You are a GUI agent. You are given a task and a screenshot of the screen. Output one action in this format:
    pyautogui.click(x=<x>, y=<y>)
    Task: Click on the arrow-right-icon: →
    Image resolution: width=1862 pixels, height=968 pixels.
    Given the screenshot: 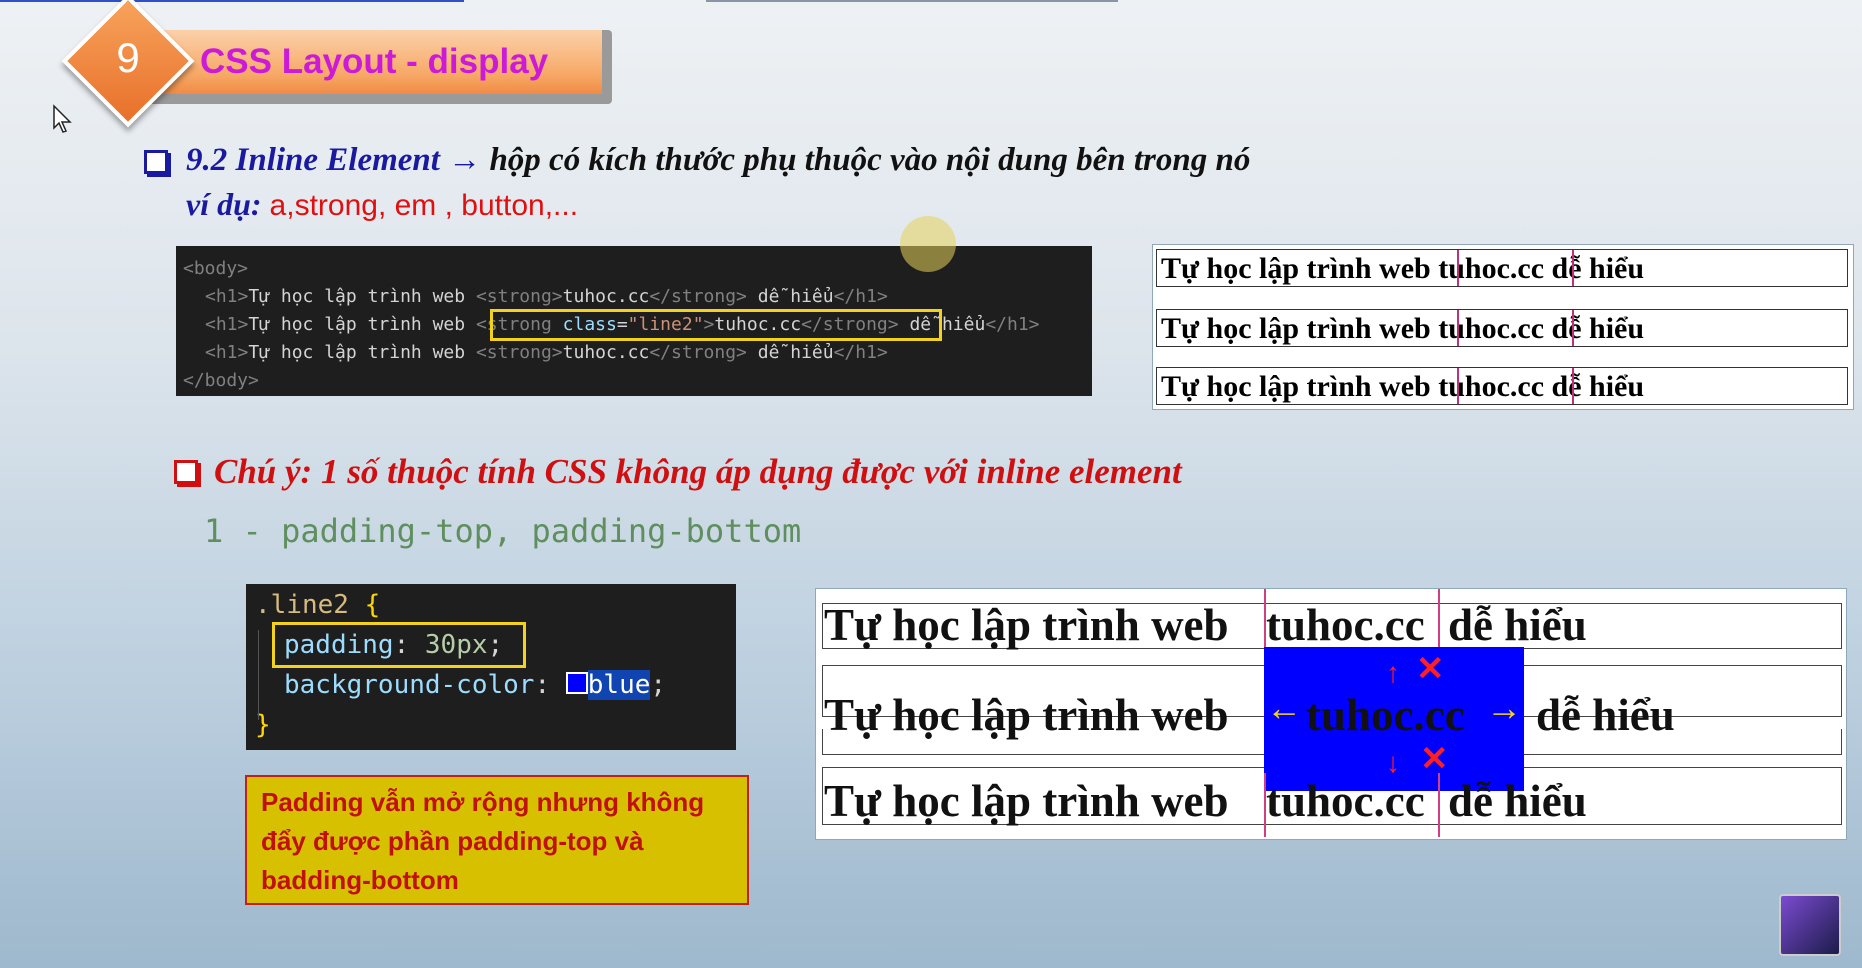 What is the action you would take?
    pyautogui.click(x=1504, y=707)
    